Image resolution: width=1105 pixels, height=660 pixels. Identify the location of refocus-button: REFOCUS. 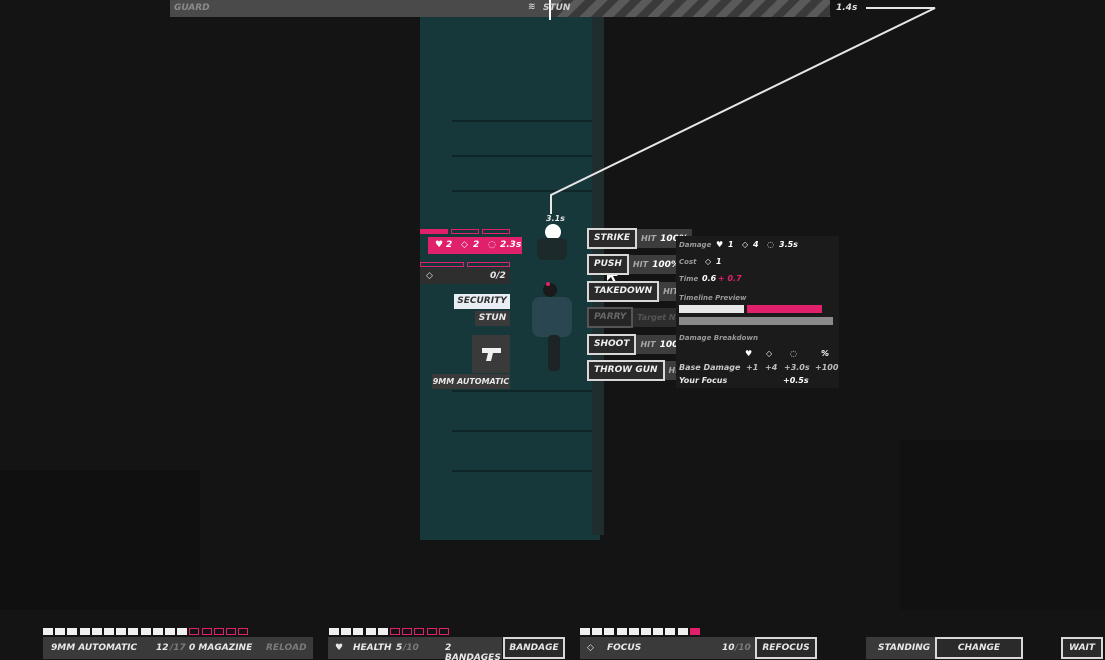
(786, 648).